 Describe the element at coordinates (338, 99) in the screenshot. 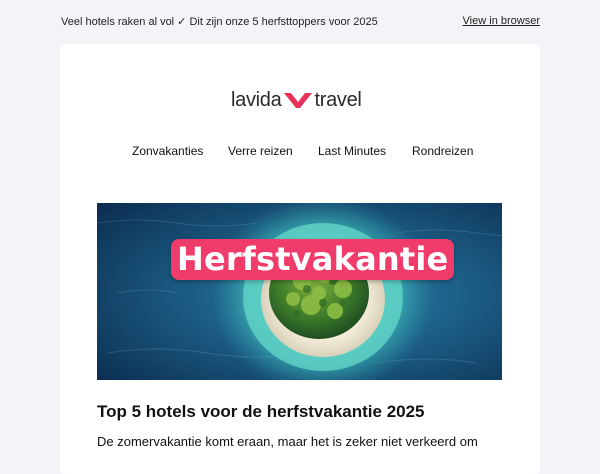

I see `logo-text-right: travel` at that location.